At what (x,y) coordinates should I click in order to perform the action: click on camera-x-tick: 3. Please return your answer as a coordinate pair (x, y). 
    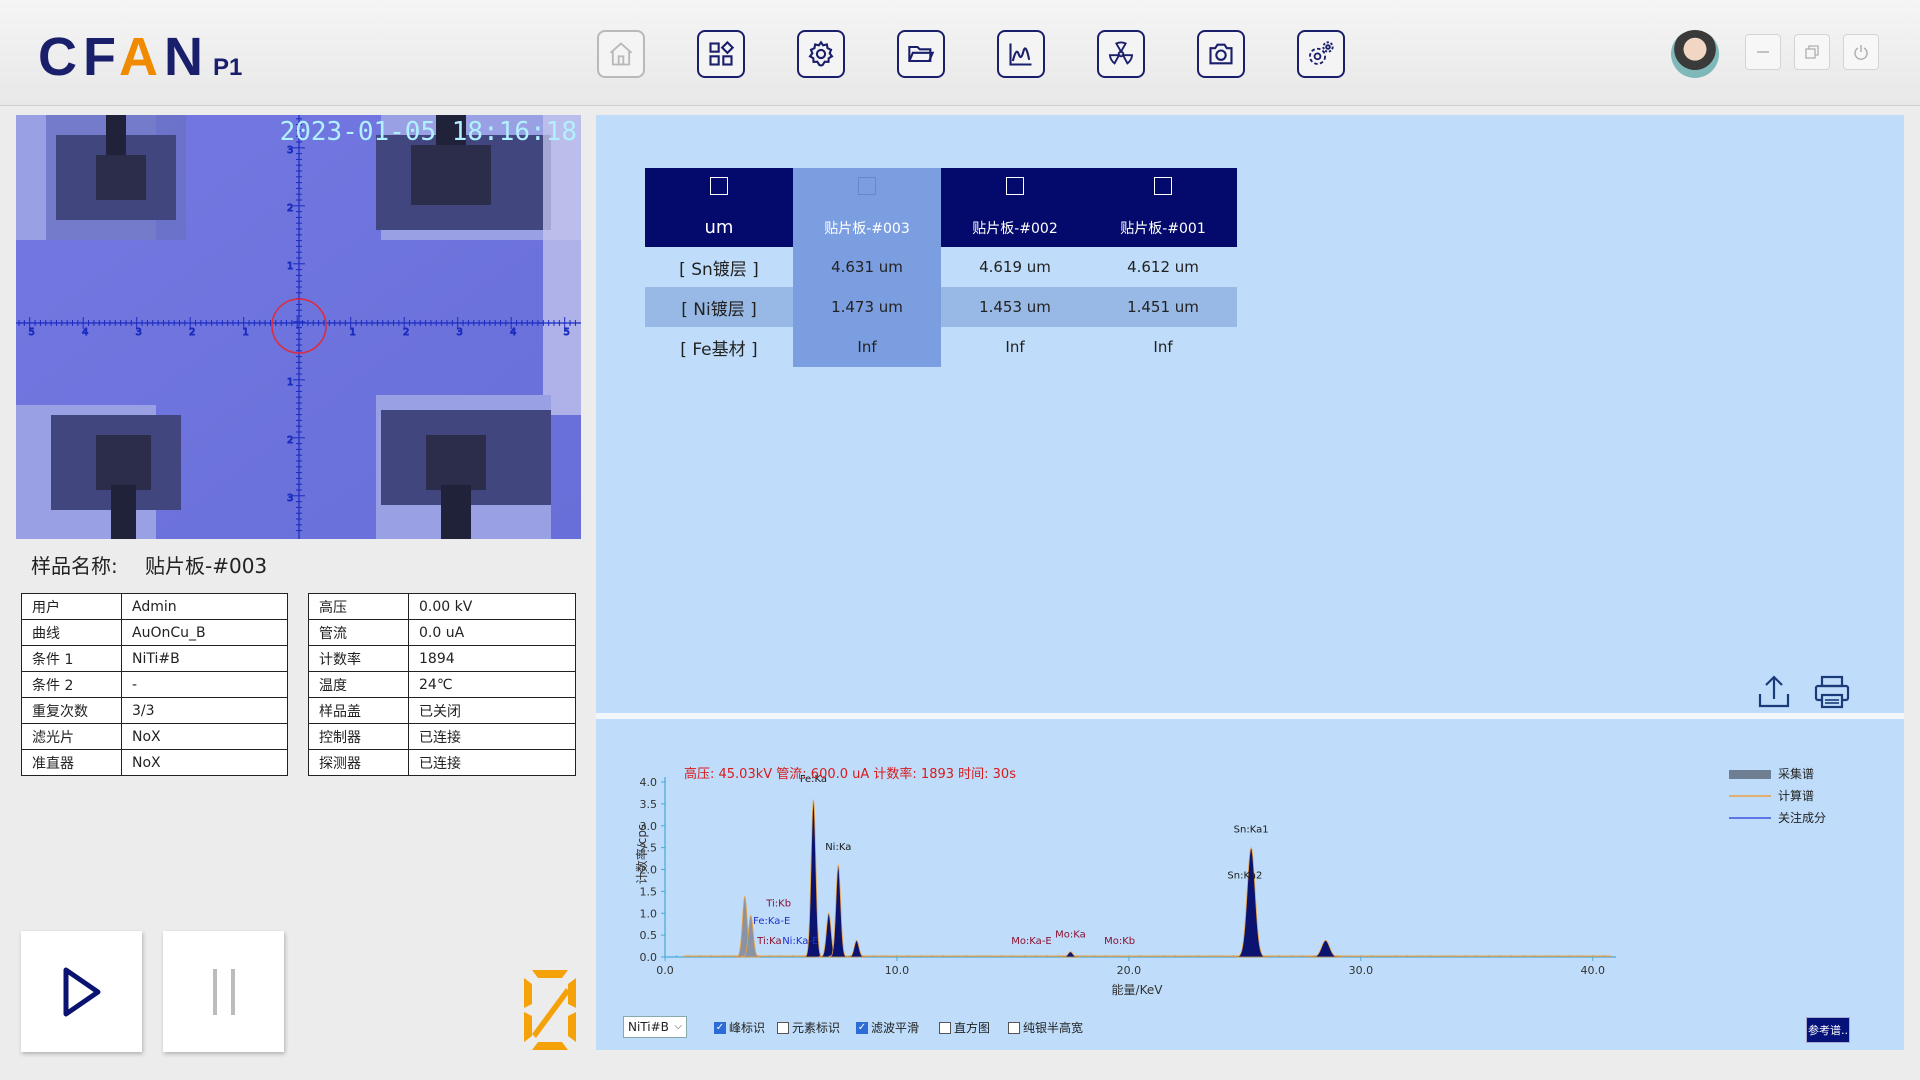
    Looking at the image, I should click on (139, 332).